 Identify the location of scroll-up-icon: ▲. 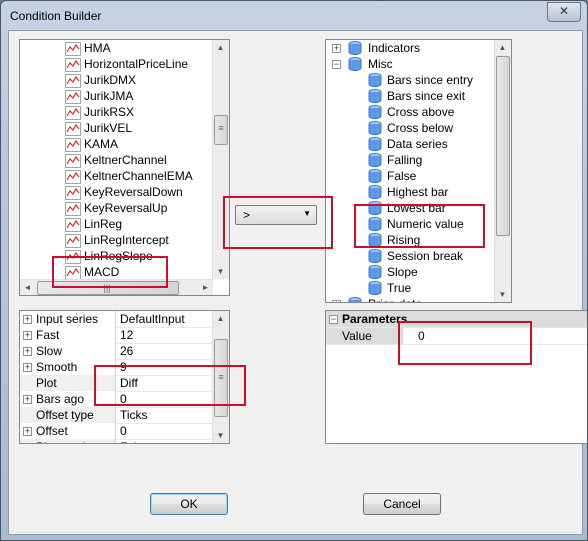
(220, 47).